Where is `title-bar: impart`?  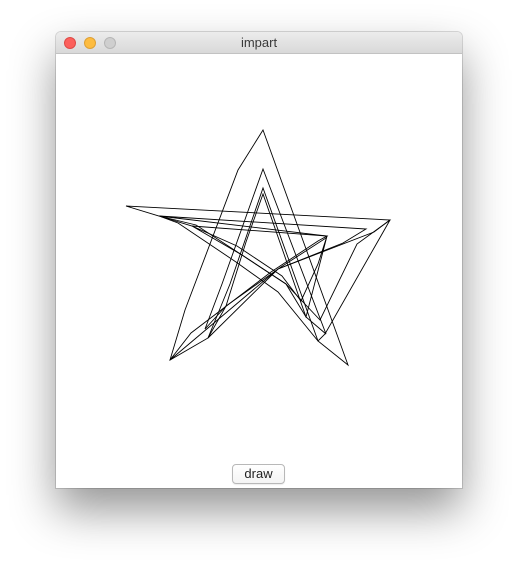 title-bar: impart is located at coordinates (259, 43).